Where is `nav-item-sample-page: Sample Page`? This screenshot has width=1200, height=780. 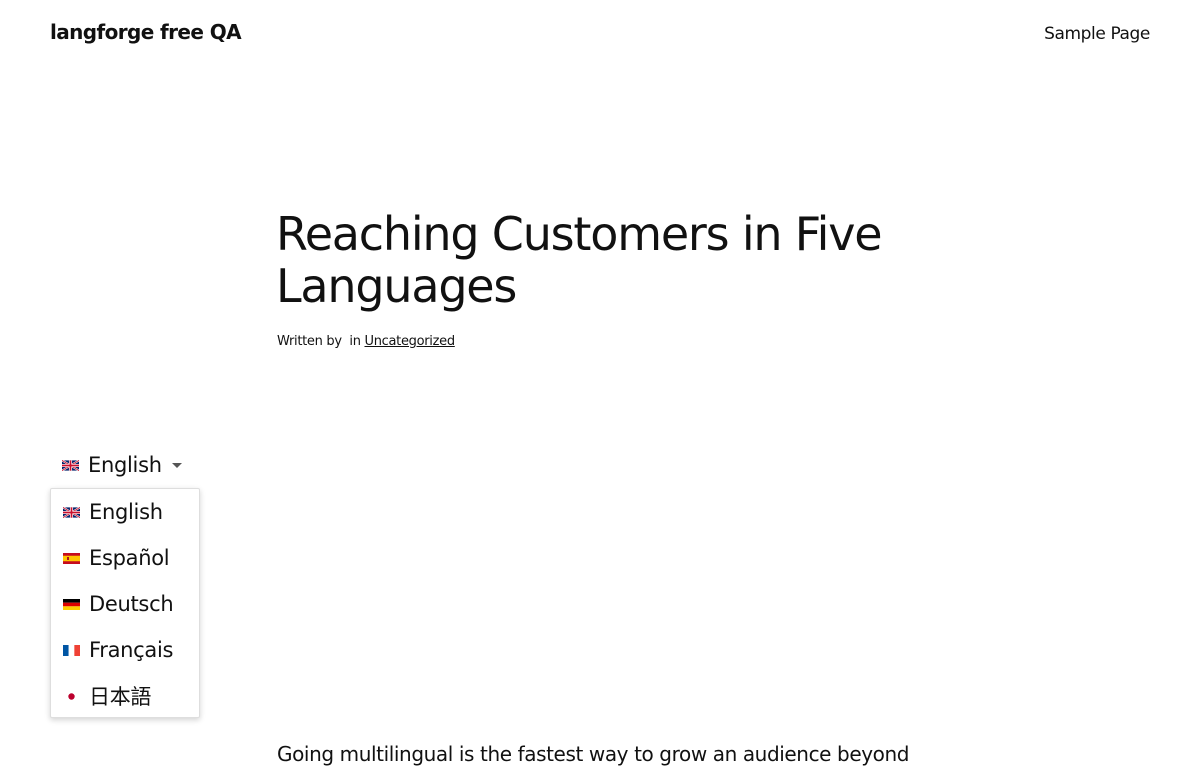 nav-item-sample-page: Sample Page is located at coordinates (1097, 34).